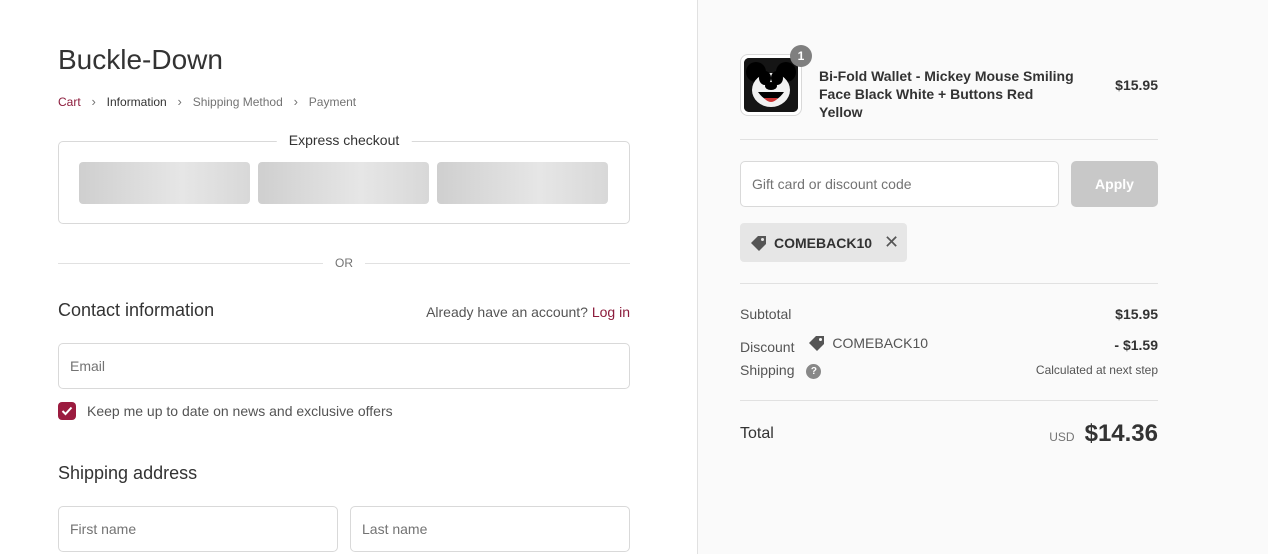 The width and height of the screenshot is (1268, 554). Describe the element at coordinates (814, 371) in the screenshot. I see `help-icon: ?` at that location.